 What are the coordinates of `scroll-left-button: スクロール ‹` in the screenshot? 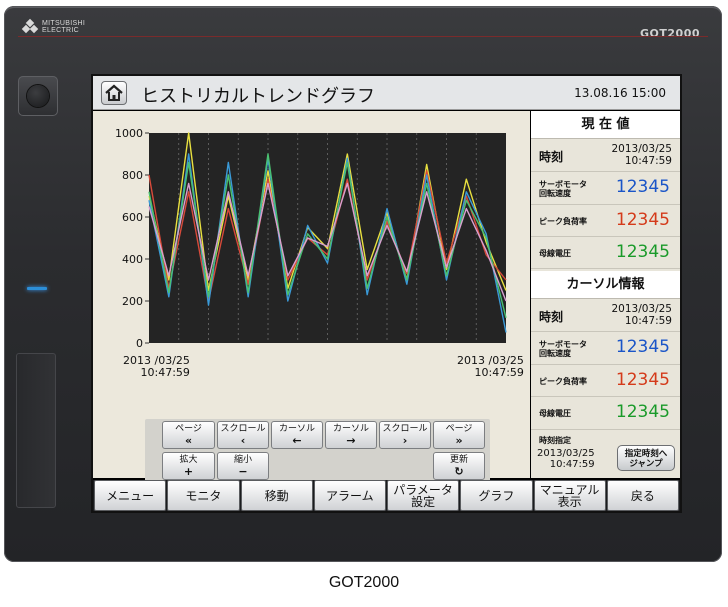 It's located at (243, 435).